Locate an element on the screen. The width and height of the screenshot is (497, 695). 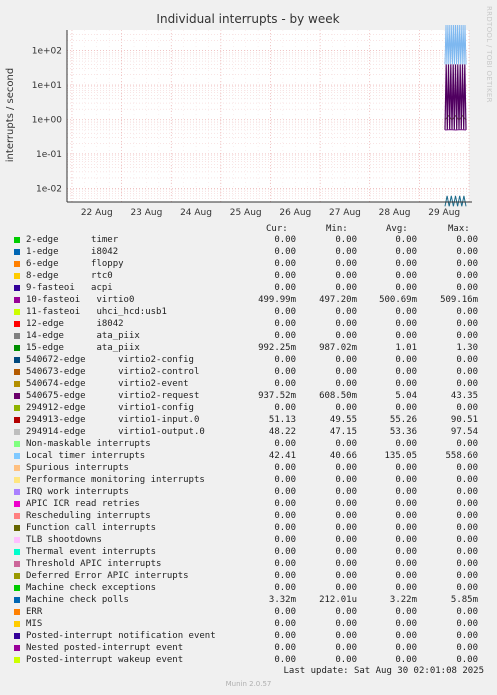
legend-label: Nested posted-interrupt event is located at coordinates (105, 648).